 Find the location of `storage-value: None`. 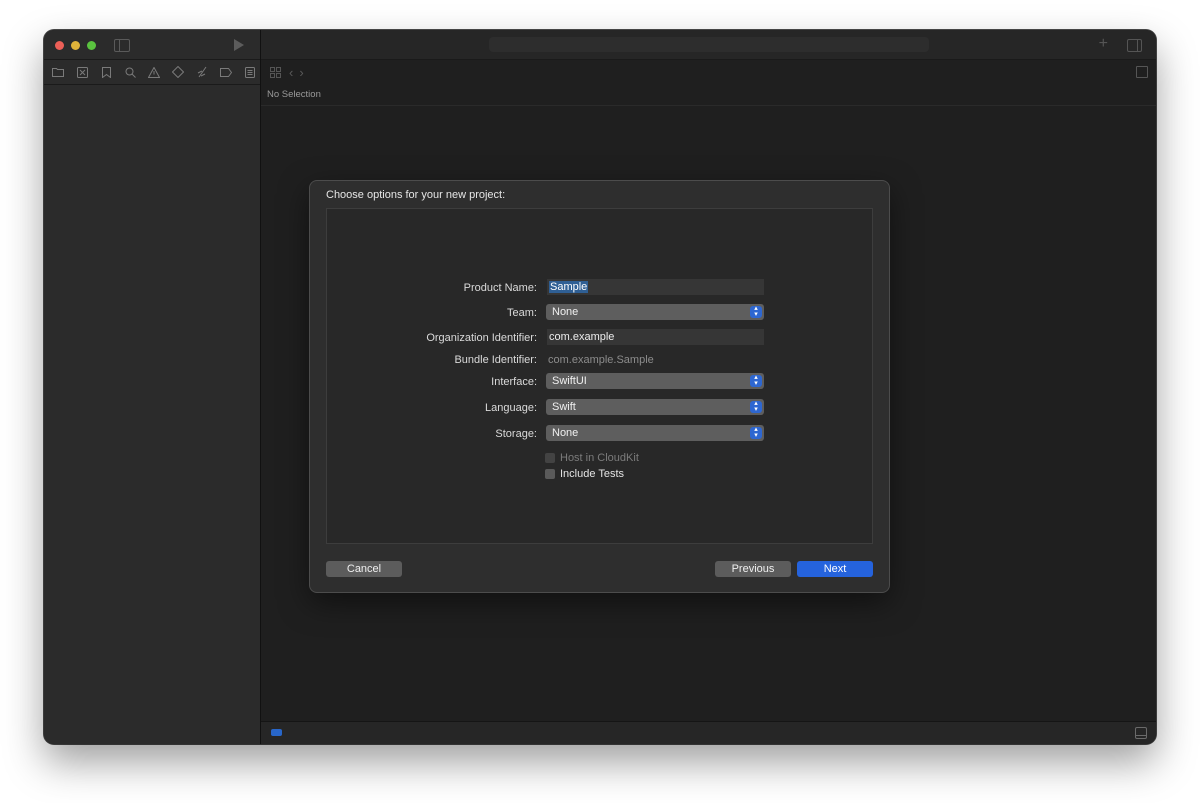

storage-value: None is located at coordinates (565, 433).